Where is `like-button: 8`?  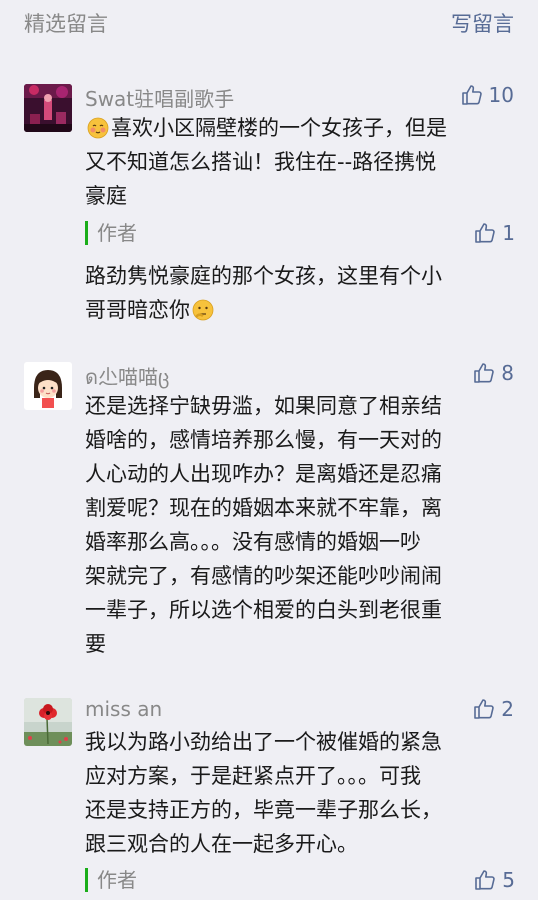
like-button: 8 is located at coordinates (493, 373).